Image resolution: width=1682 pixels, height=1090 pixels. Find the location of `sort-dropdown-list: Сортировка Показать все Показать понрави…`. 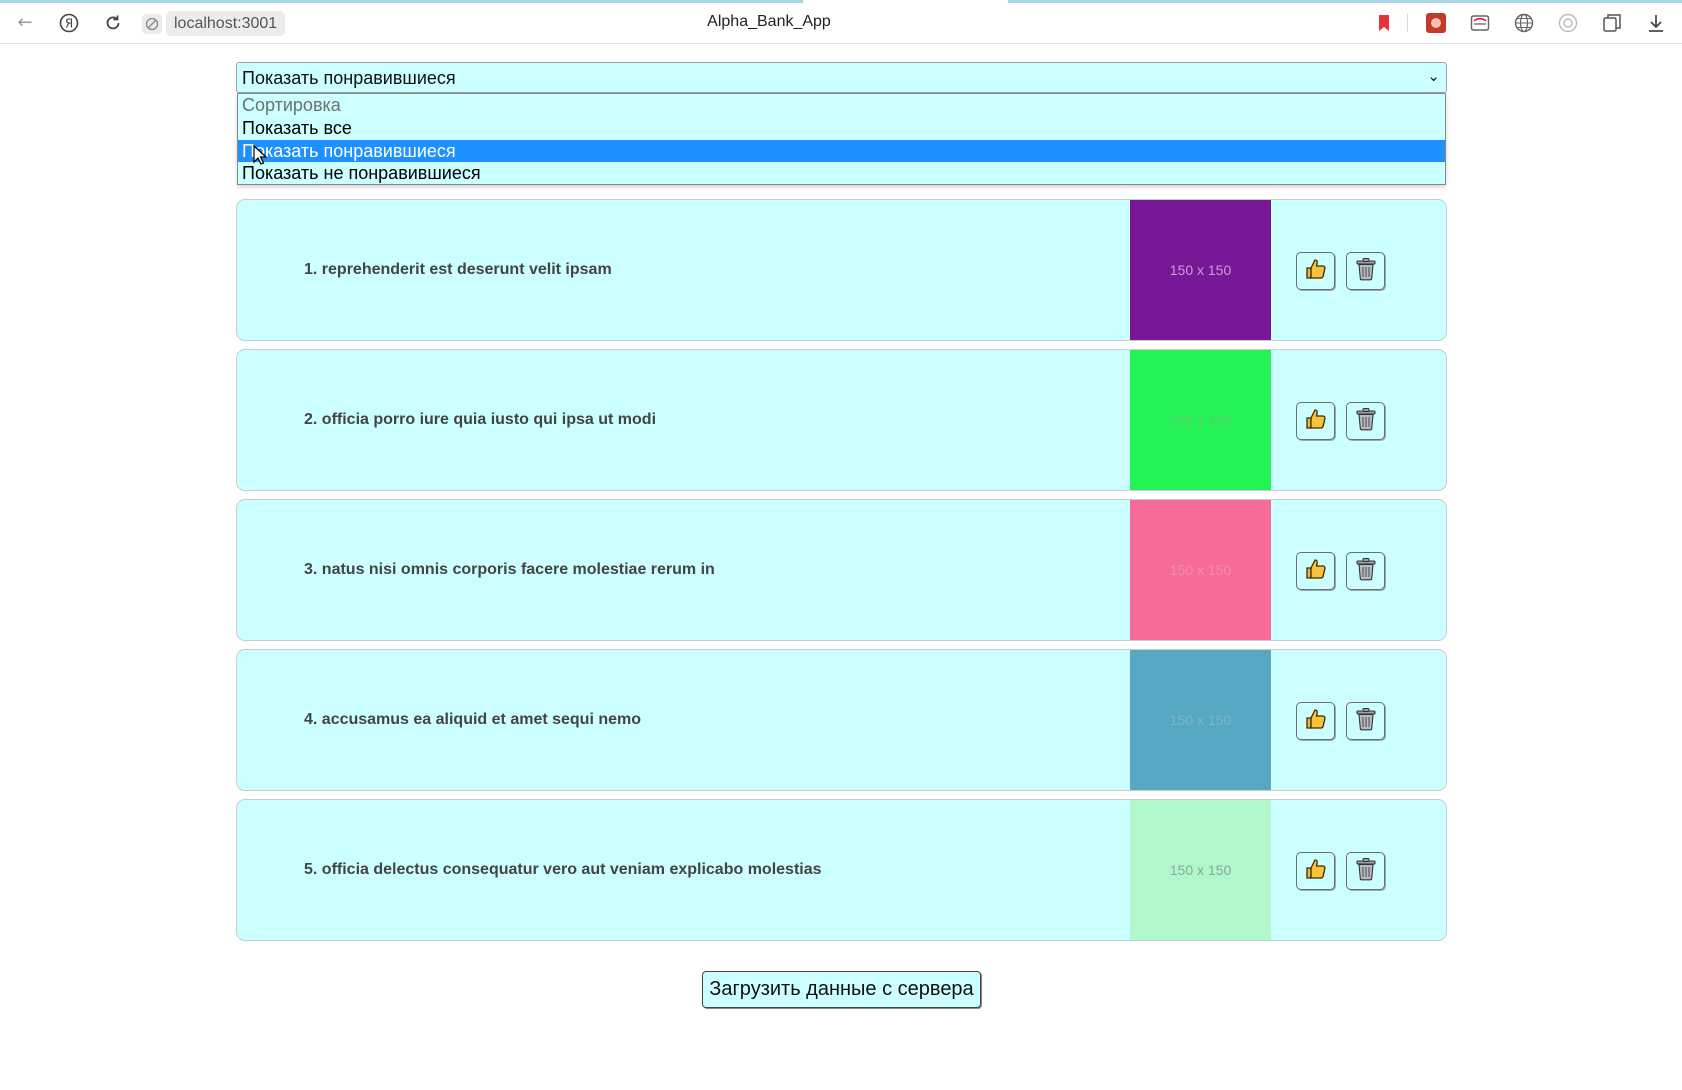

sort-dropdown-list: Сортировка Показать все Показать понрави… is located at coordinates (841, 139).